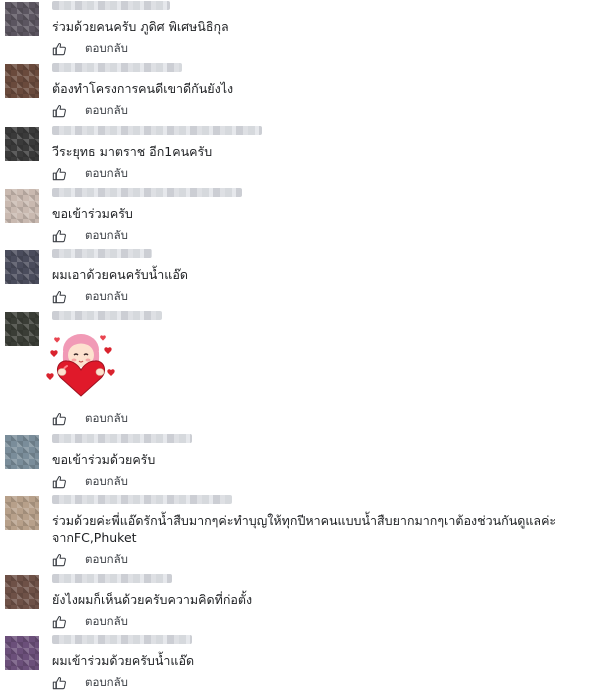 The height and width of the screenshot is (694, 600). I want to click on comment-text: วีระยุทธ มาตราช อีก1คนครับ, so click(132, 151).